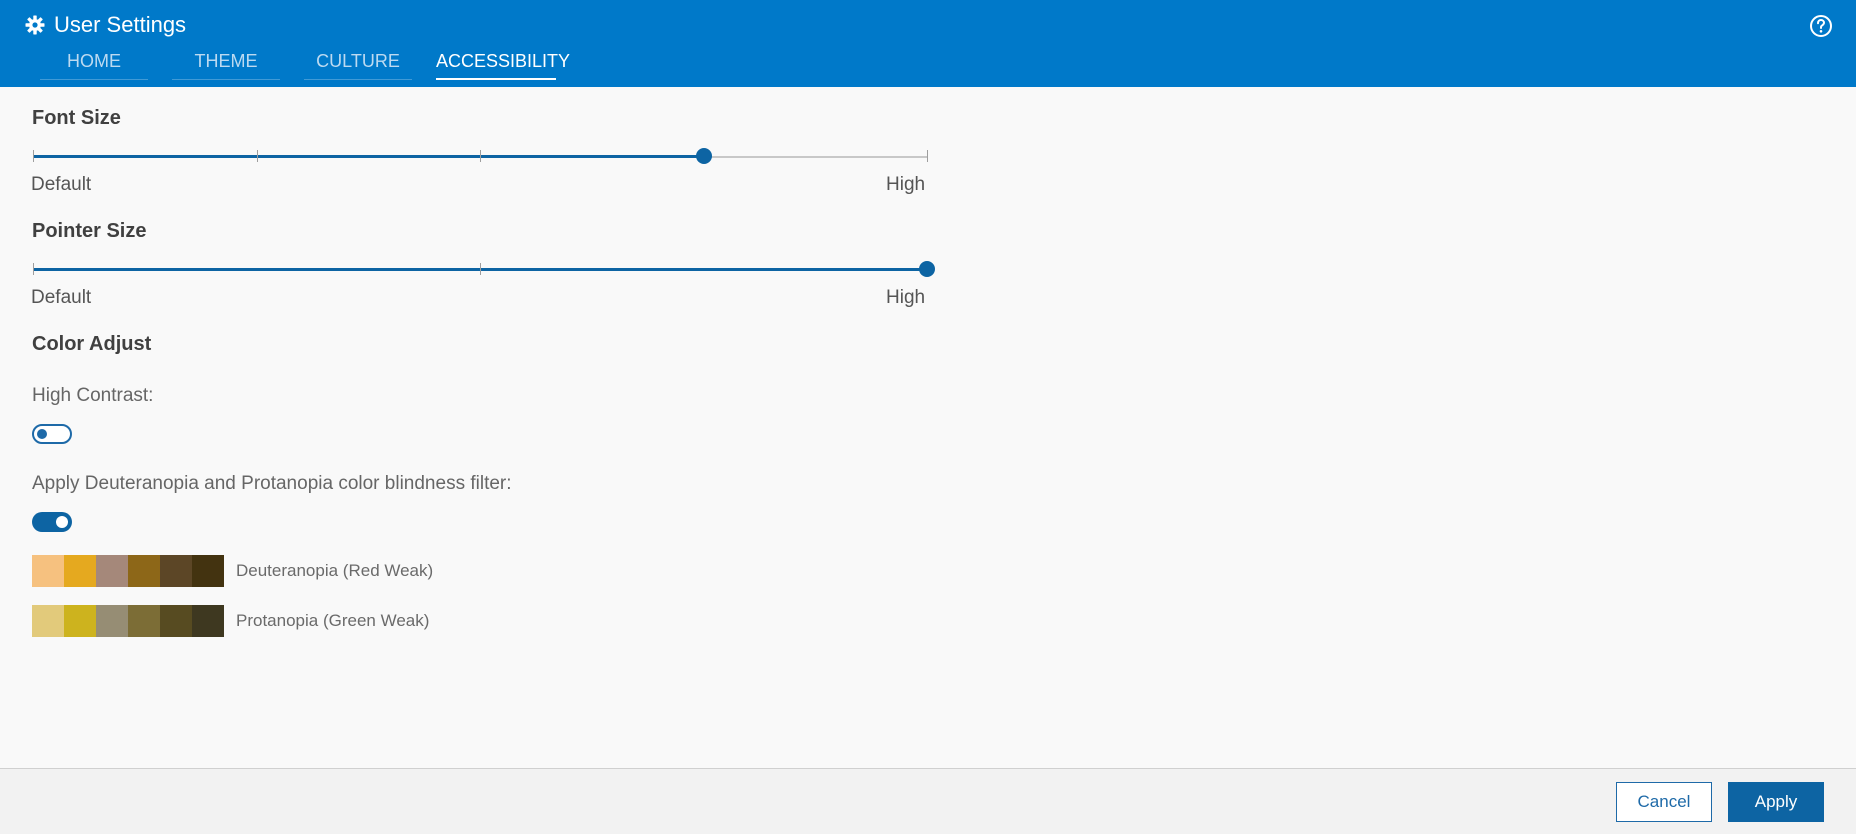 Image resolution: width=1856 pixels, height=834 pixels. I want to click on color-adjust-heading: Color Adjust, so click(92, 344).